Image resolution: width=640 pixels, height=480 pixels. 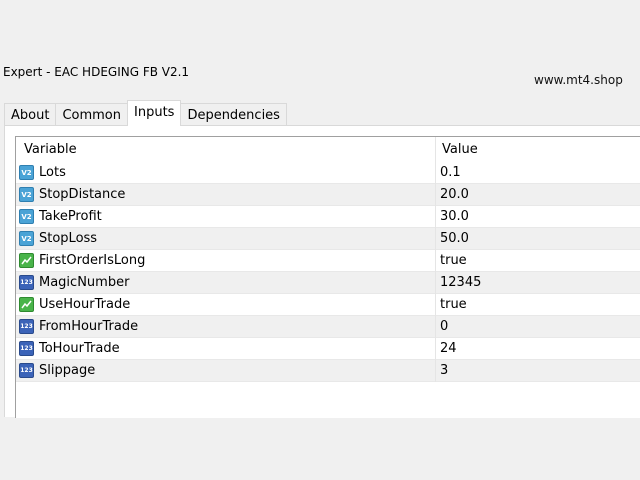 What do you see at coordinates (226, 149) in the screenshot?
I see `column-header-variable: Variable` at bounding box center [226, 149].